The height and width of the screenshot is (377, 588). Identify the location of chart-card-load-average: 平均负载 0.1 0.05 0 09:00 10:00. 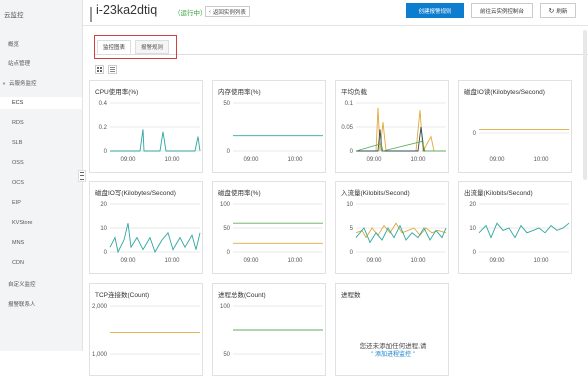
(392, 126).